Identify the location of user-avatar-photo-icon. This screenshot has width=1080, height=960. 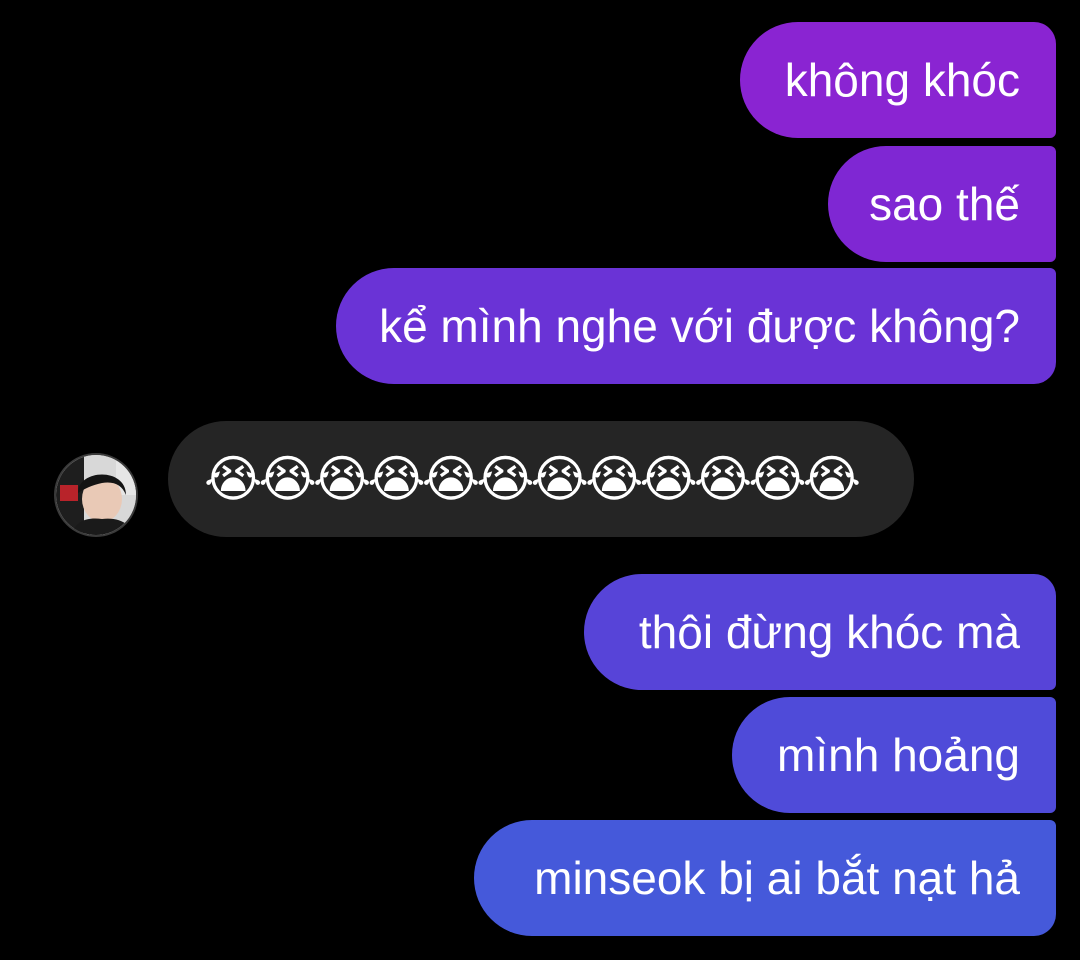
(96, 495).